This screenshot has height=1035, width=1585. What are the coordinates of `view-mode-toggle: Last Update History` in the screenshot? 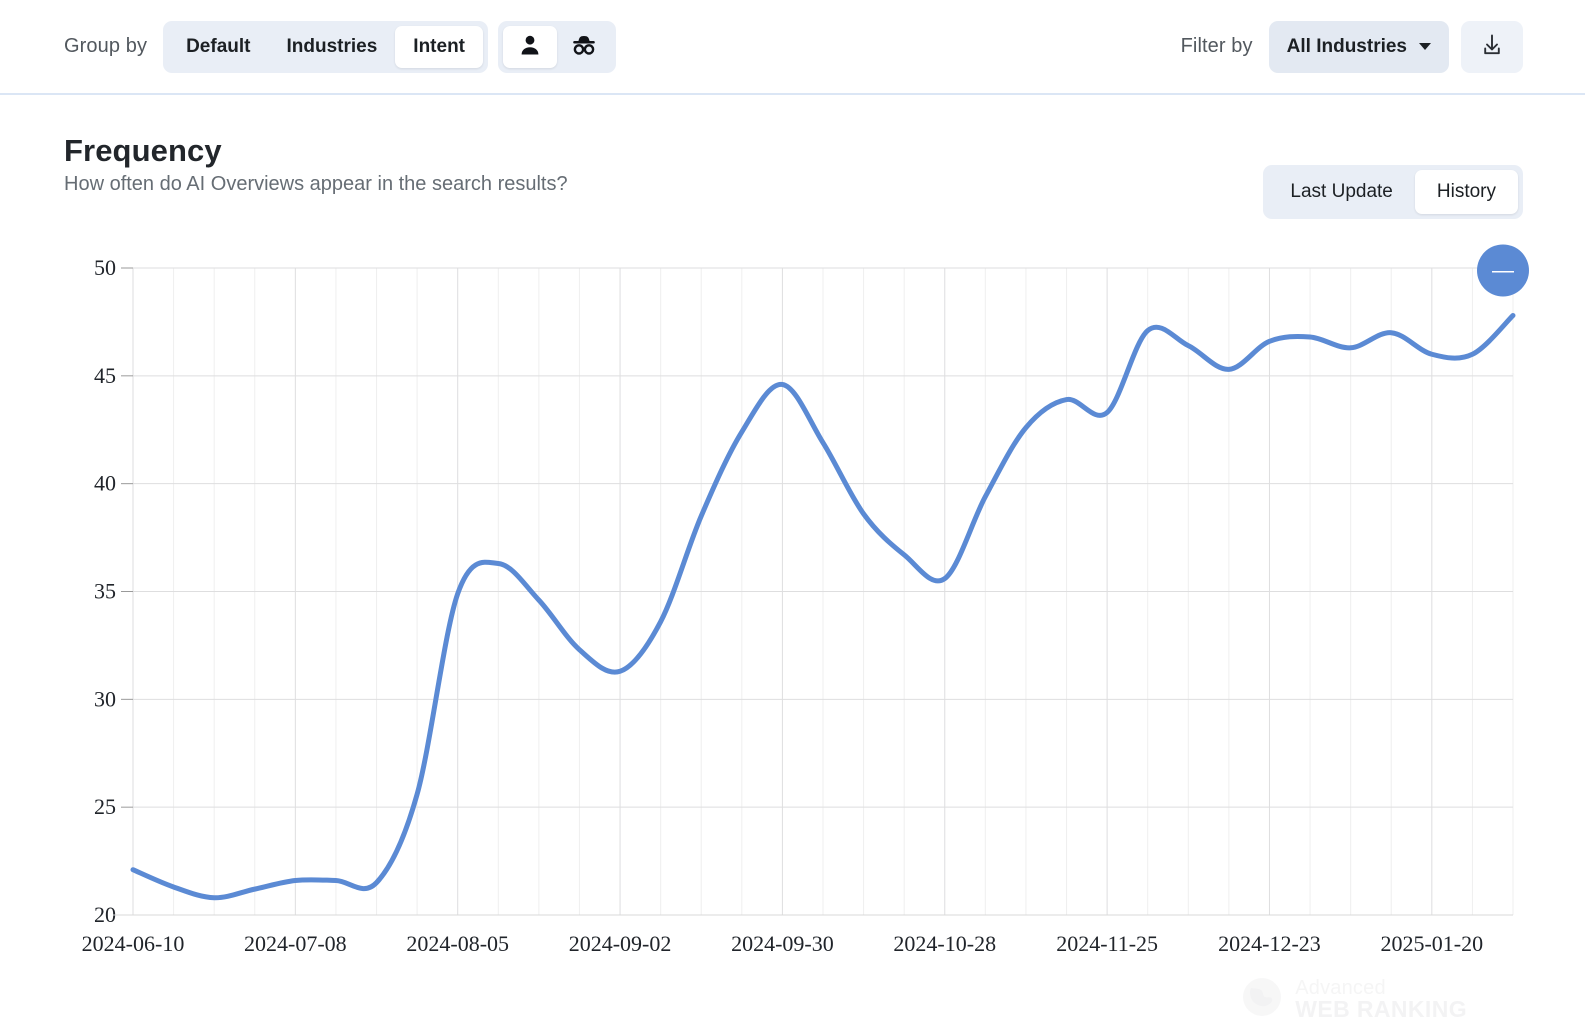 It's located at (1393, 192).